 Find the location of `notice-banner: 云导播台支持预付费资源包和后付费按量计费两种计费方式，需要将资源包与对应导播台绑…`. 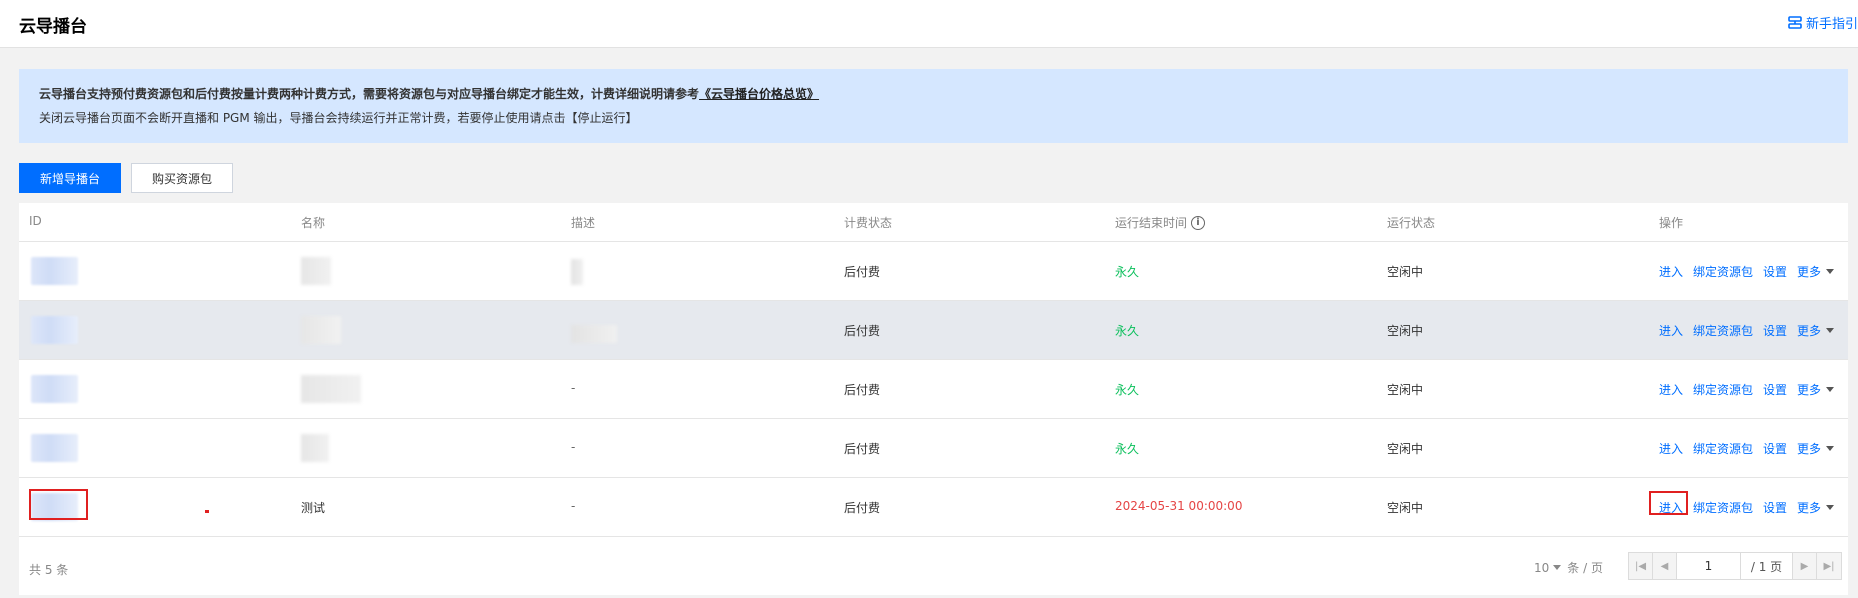

notice-banner: 云导播台支持预付费资源包和后付费按量计费两种计费方式，需要将资源包与对应导播台绑… is located at coordinates (933, 106).